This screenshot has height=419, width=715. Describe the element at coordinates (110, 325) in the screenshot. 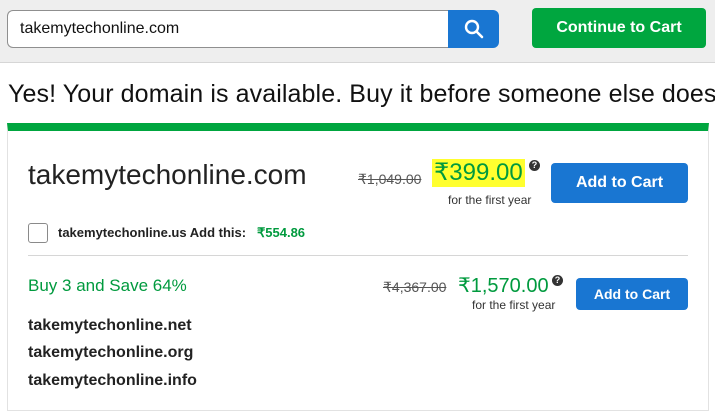

I see `bundle-domain-item: takemytechonline.net` at that location.